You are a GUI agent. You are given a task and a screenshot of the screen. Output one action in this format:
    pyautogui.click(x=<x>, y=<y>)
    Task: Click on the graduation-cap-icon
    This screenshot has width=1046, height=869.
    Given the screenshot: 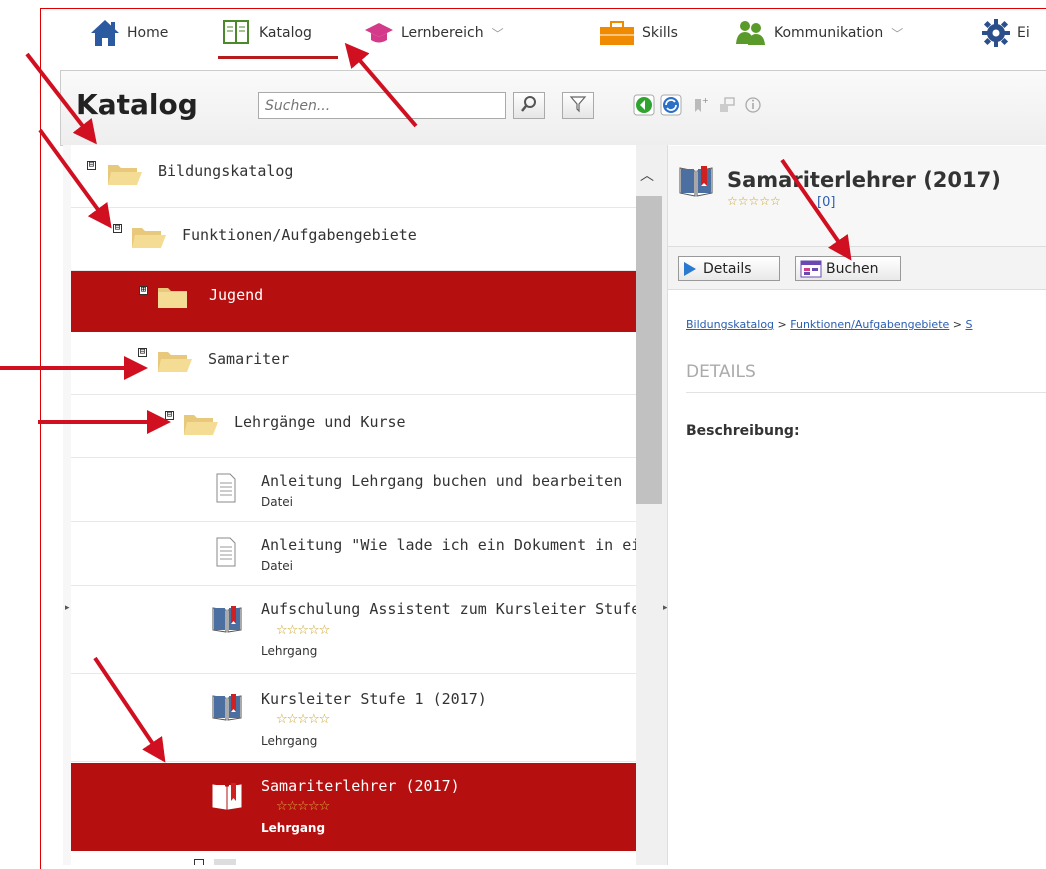 What is the action you would take?
    pyautogui.click(x=379, y=33)
    